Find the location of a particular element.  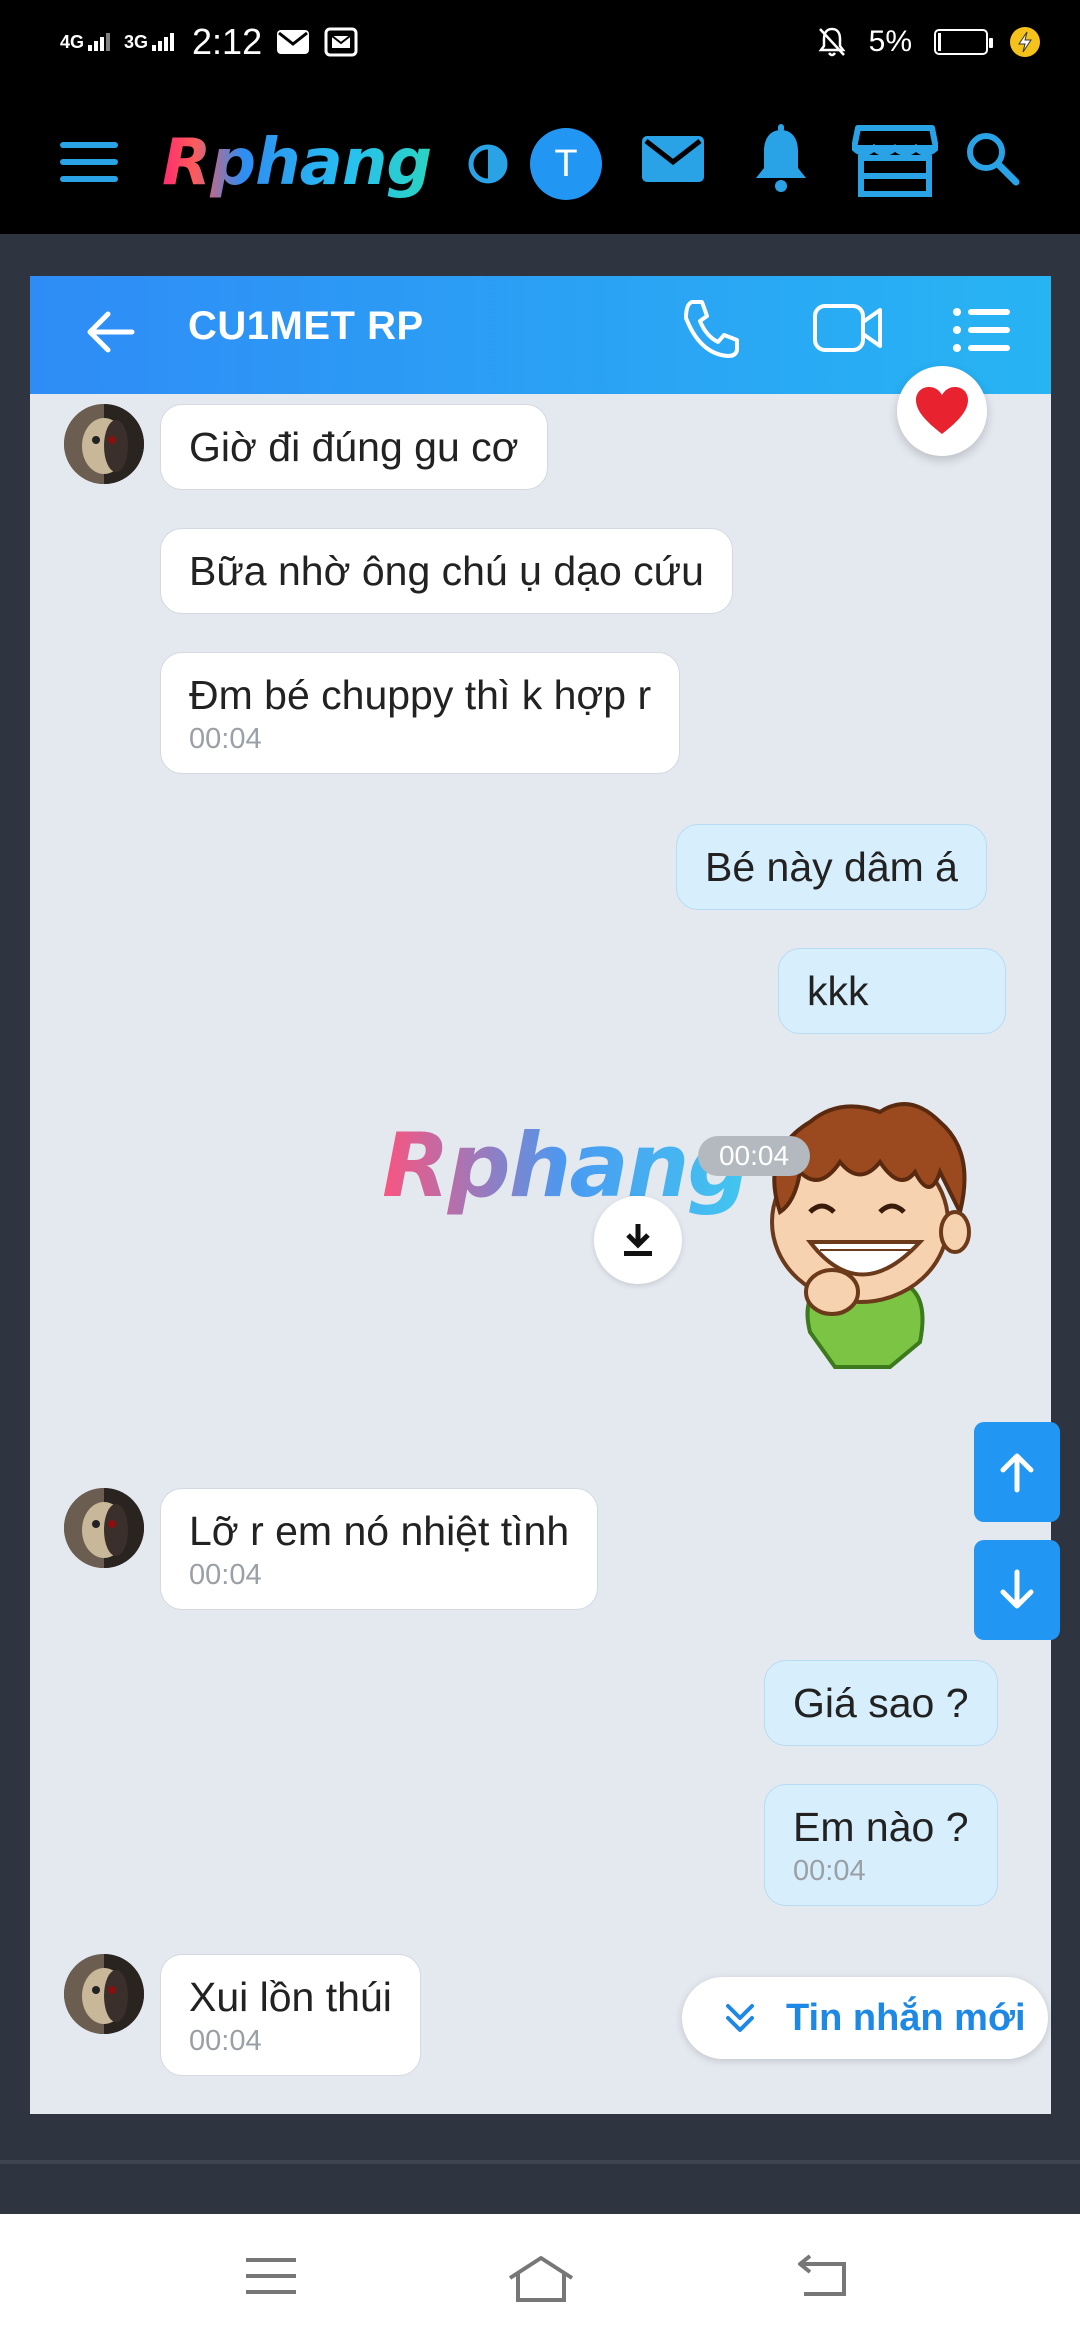

message-text: kkk is located at coordinates (838, 991).